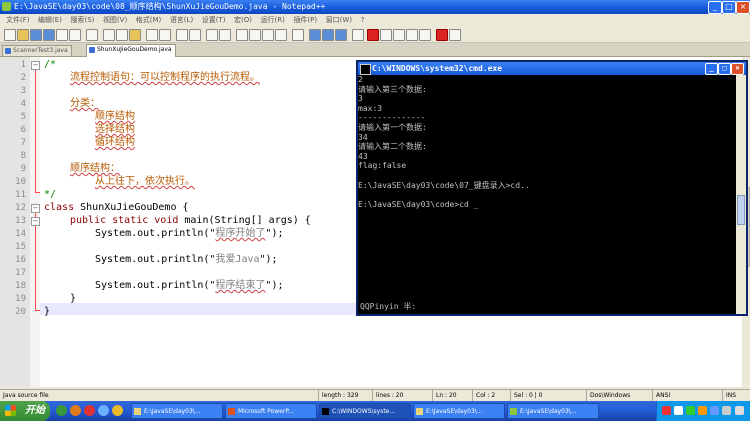  What do you see at coordinates (50, 20) in the screenshot?
I see `menu-edit: 编辑(E)` at bounding box center [50, 20].